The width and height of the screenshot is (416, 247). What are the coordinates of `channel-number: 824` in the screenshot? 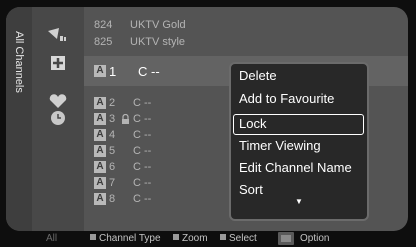 It's located at (103, 25).